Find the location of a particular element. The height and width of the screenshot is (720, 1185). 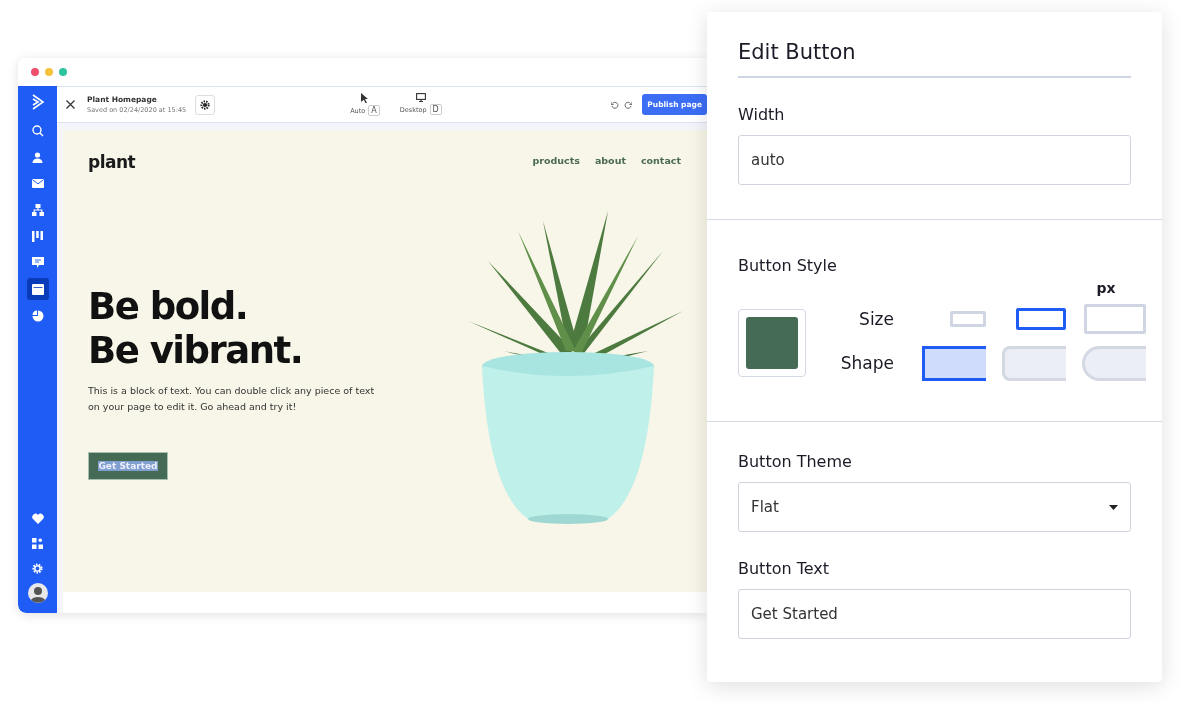

monitor-icon is located at coordinates (420, 97).